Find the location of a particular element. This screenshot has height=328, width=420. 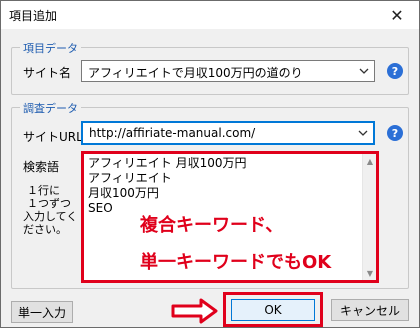

ok-button: OK is located at coordinates (273, 310).